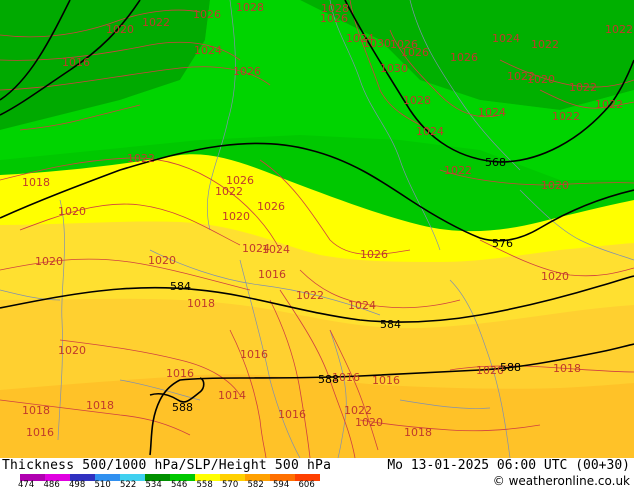 This screenshot has height=490, width=634. I want to click on legend-tick: 582, so click(255, 485).